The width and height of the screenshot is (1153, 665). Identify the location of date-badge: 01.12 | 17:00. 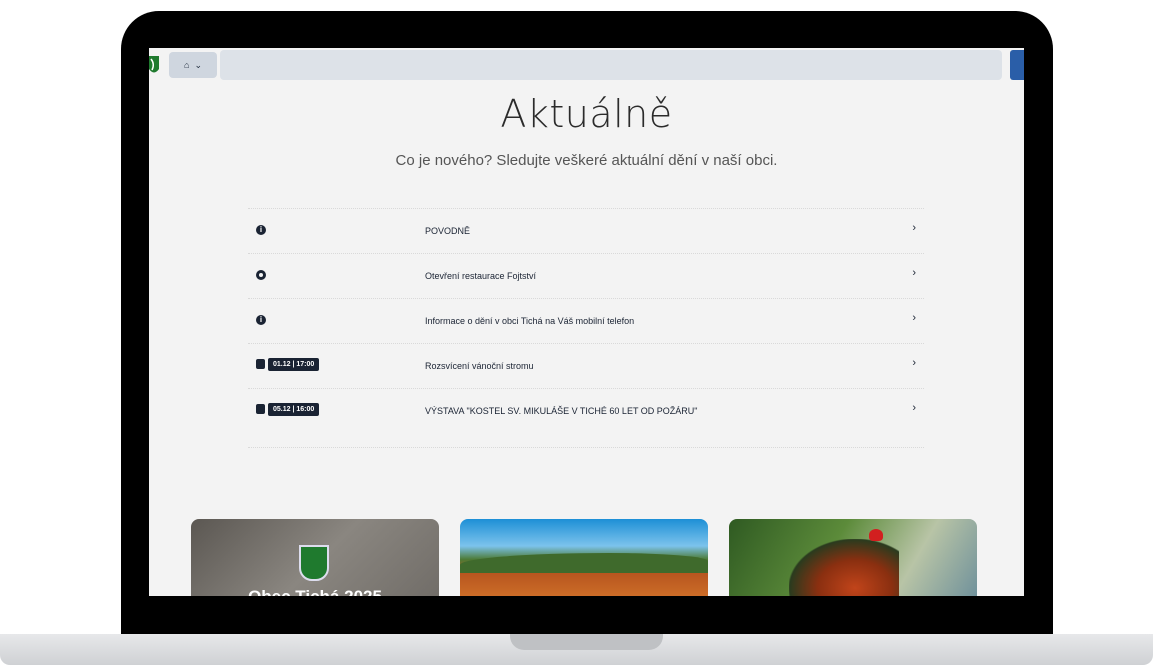
(294, 364).